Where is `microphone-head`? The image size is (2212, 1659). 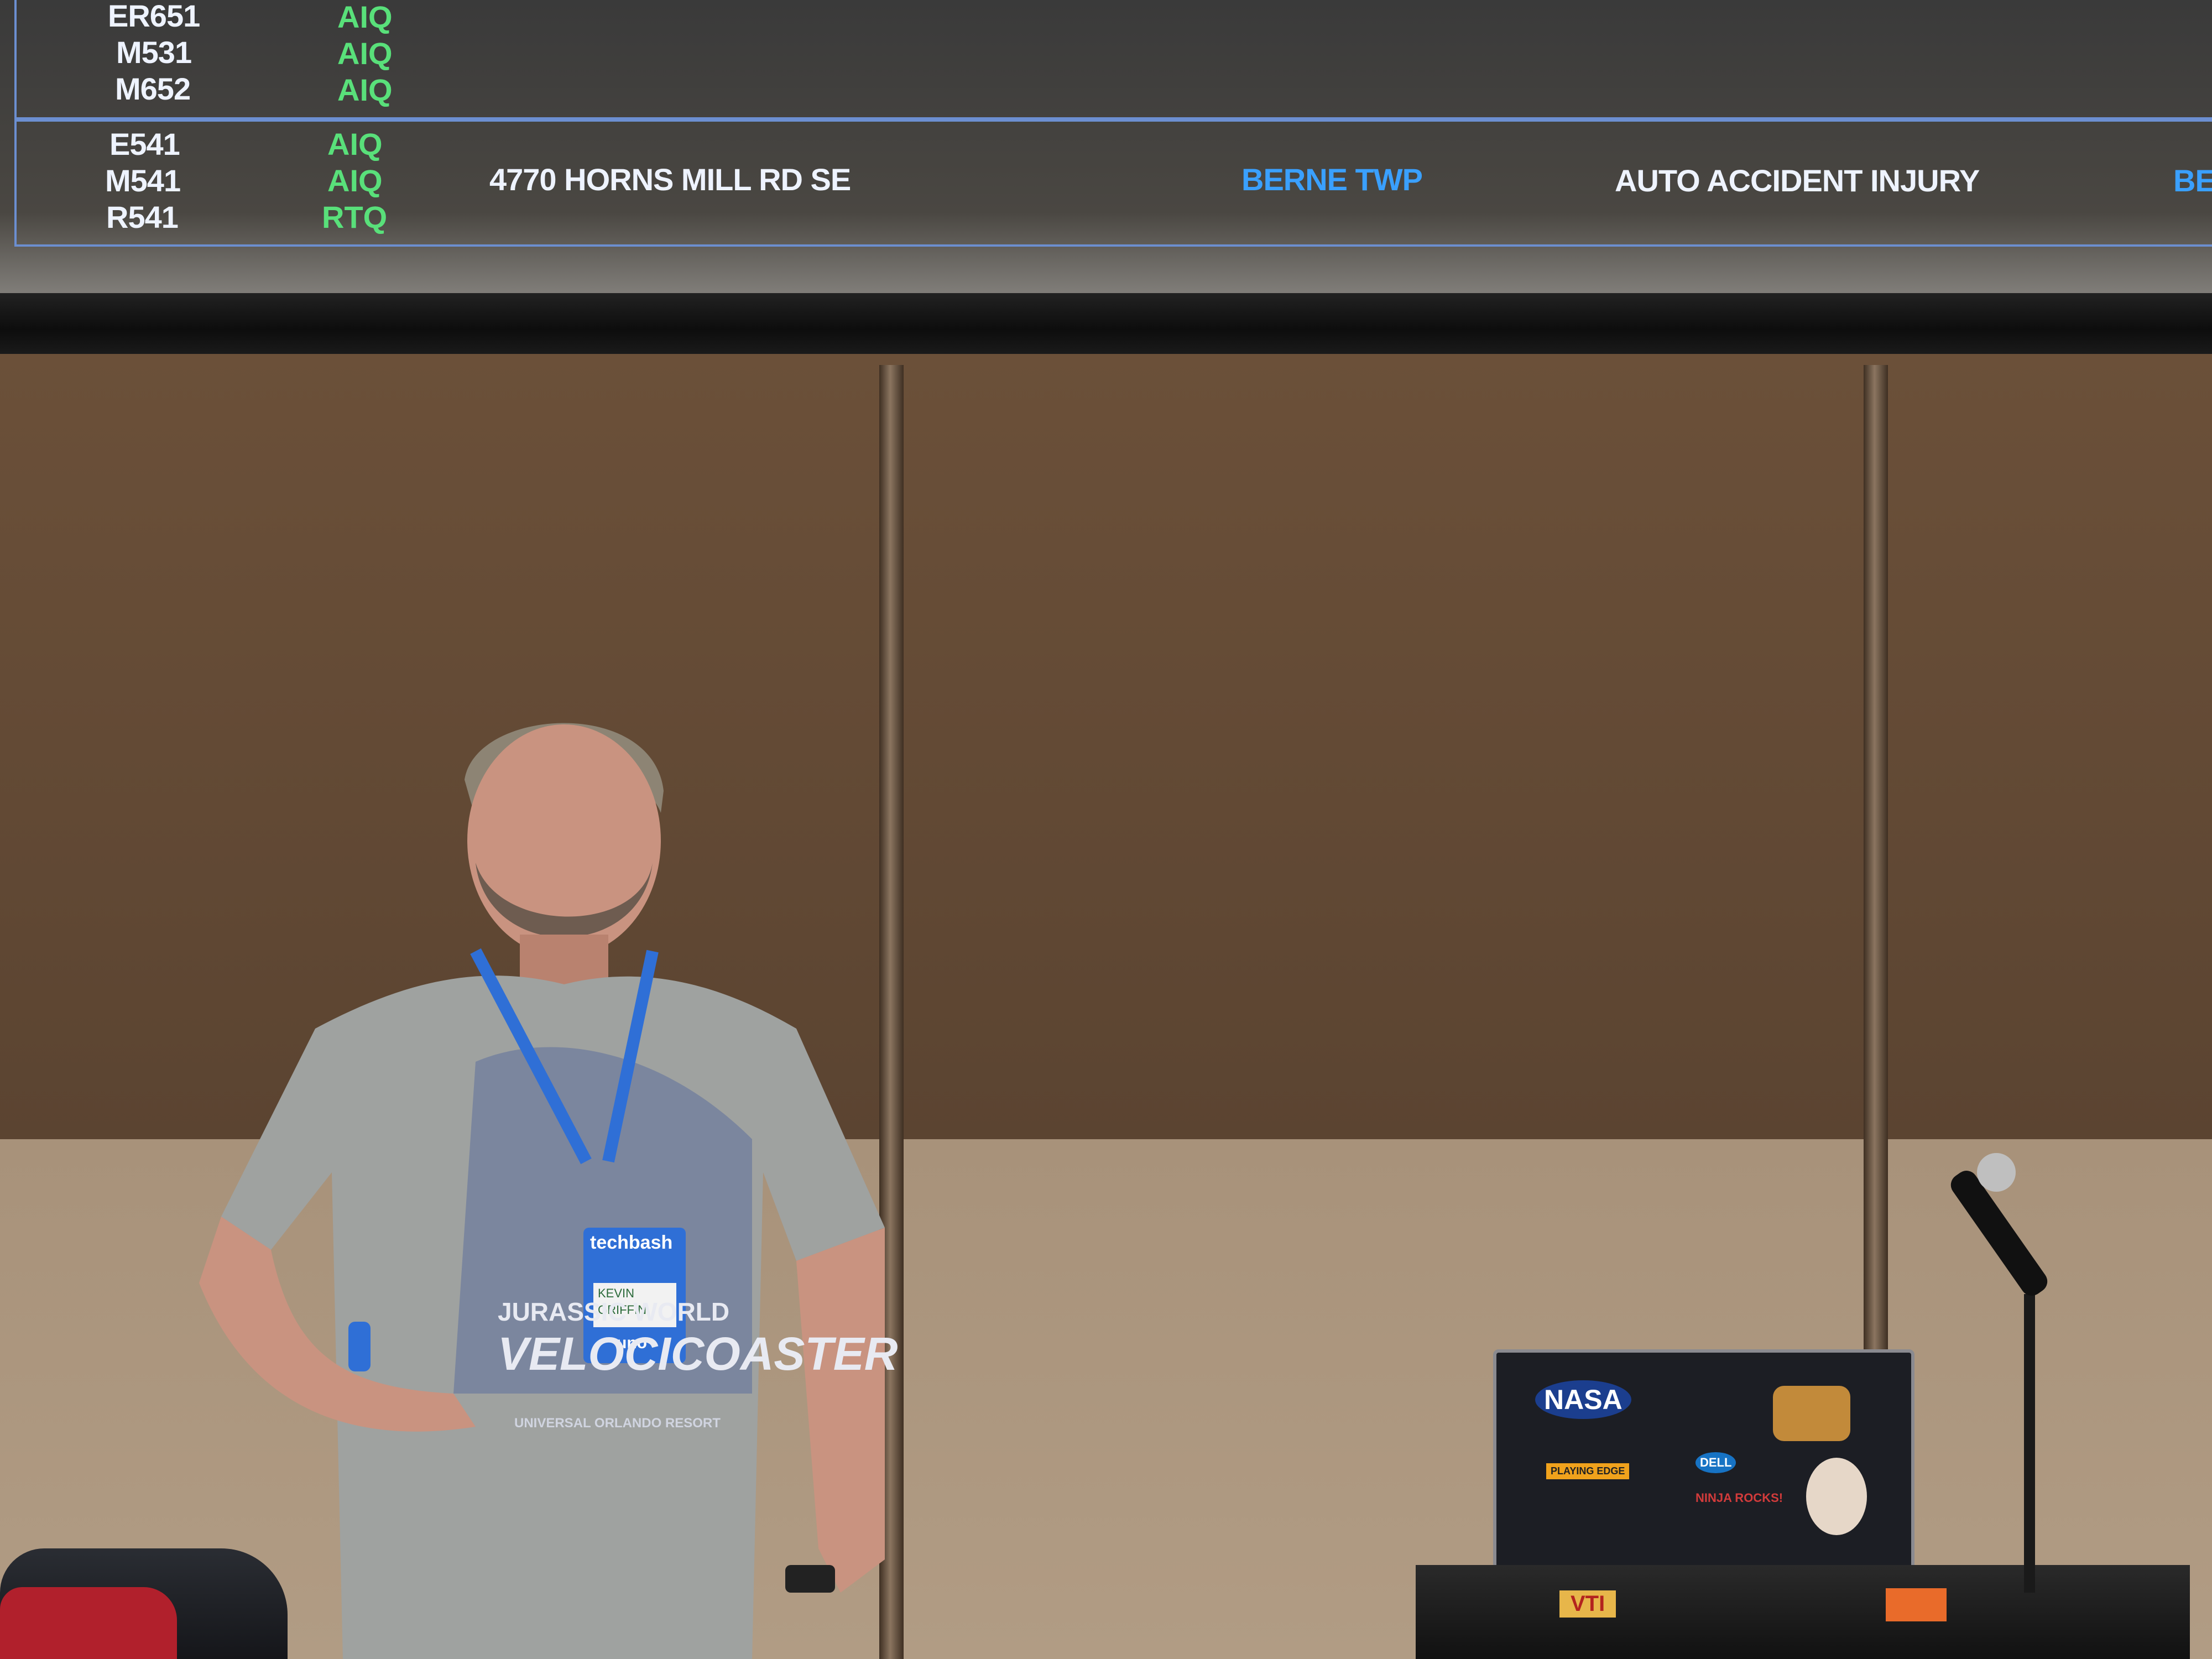 microphone-head is located at coordinates (1996, 1172).